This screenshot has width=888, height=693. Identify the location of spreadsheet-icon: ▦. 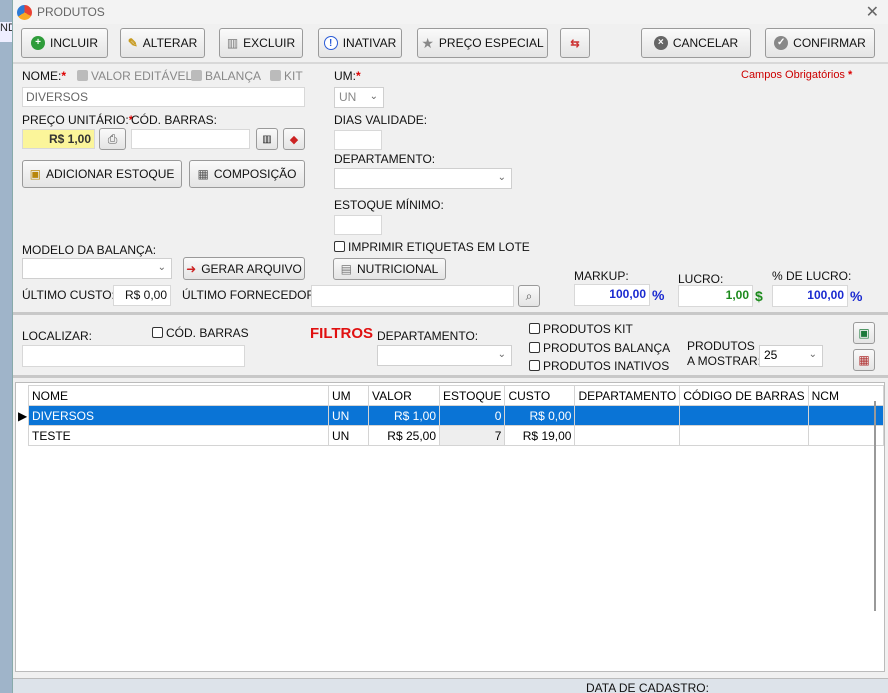
(864, 360).